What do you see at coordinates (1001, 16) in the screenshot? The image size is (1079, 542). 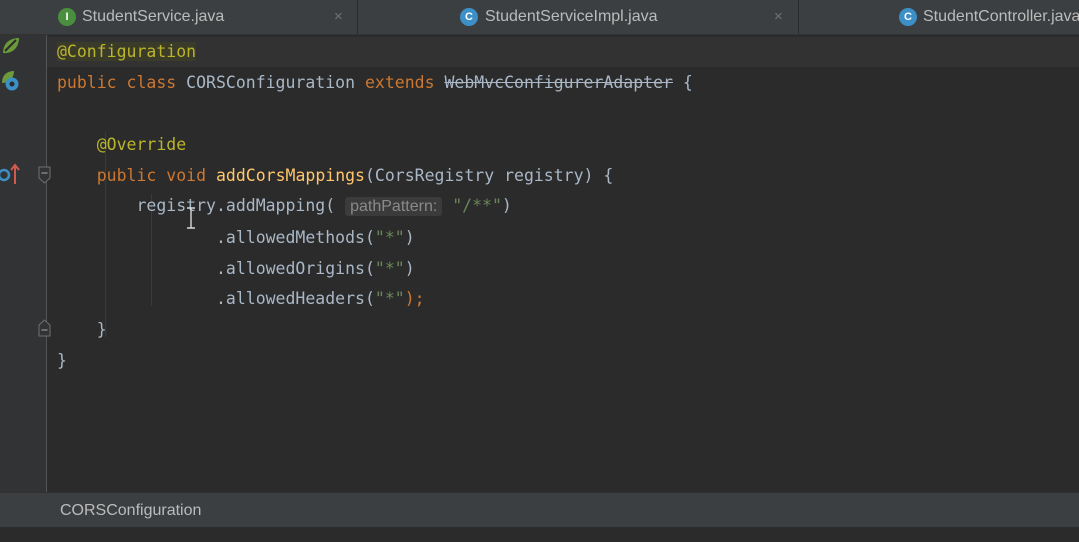 I see `tab-label: StudentController.java` at bounding box center [1001, 16].